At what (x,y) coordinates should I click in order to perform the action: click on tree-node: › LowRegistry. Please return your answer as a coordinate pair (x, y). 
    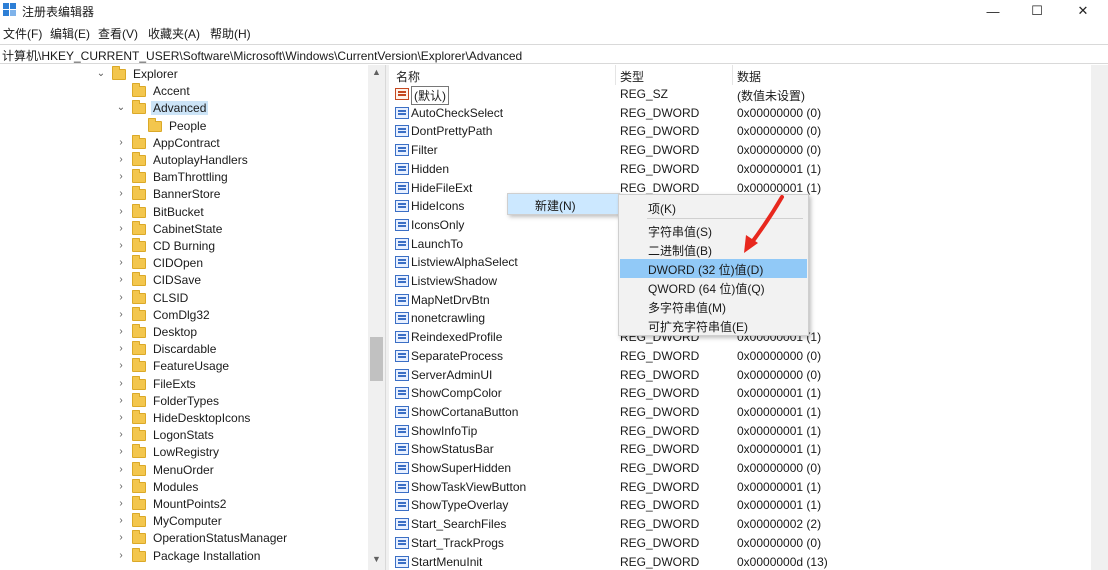
    Looking at the image, I should click on (246, 453).